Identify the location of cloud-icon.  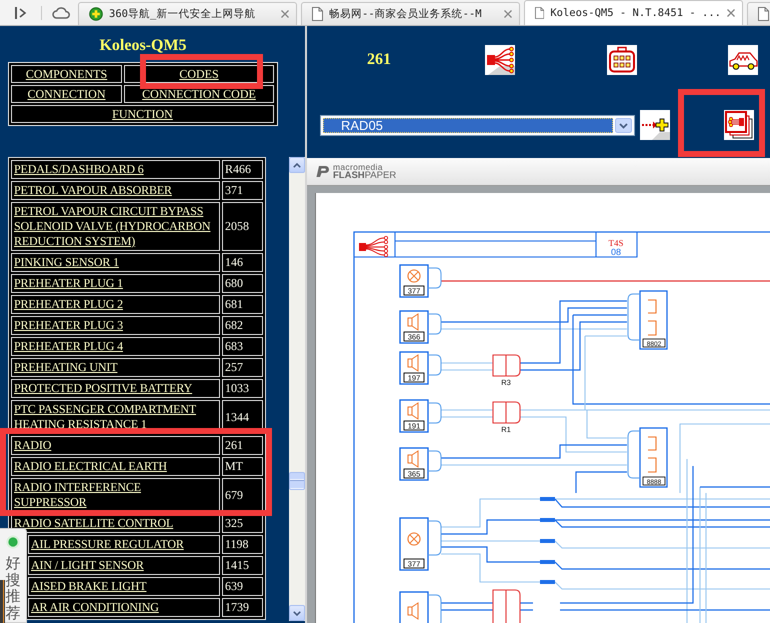
(61, 12).